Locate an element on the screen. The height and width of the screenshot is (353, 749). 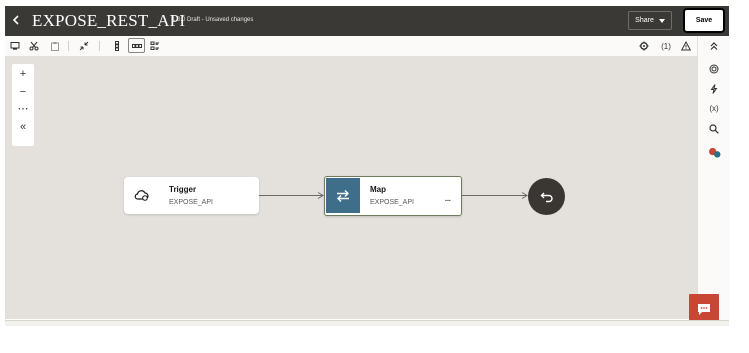
return-icon is located at coordinates (546, 197).